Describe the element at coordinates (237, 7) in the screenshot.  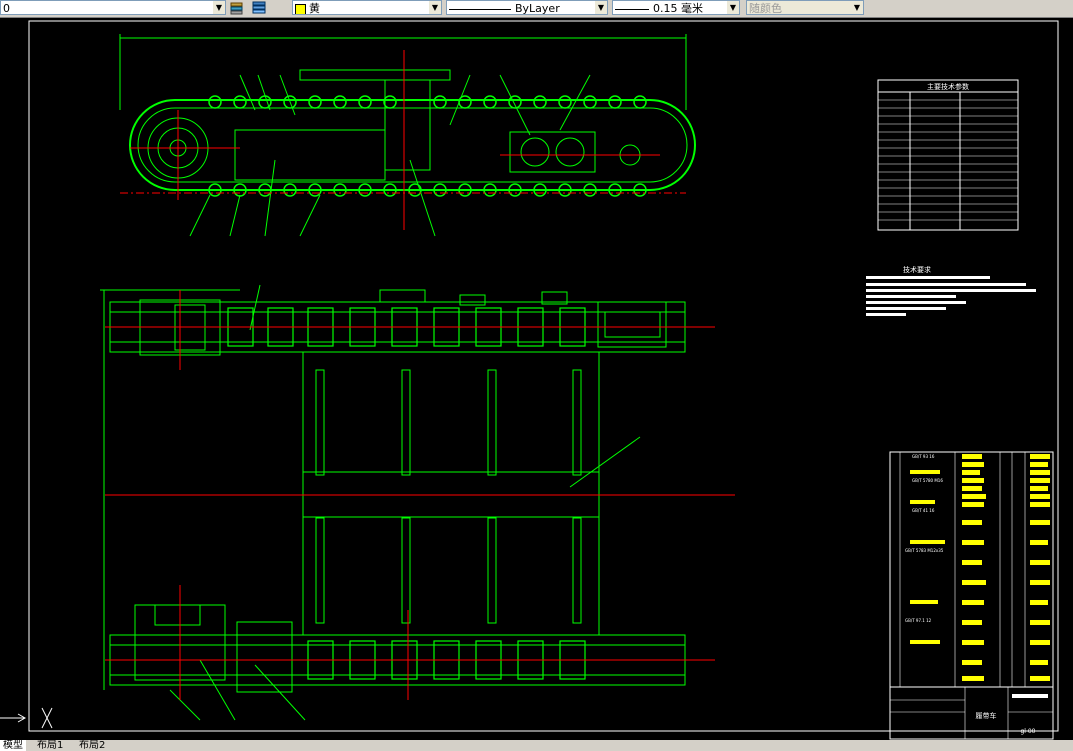
I see `layer-previous-icon` at that location.